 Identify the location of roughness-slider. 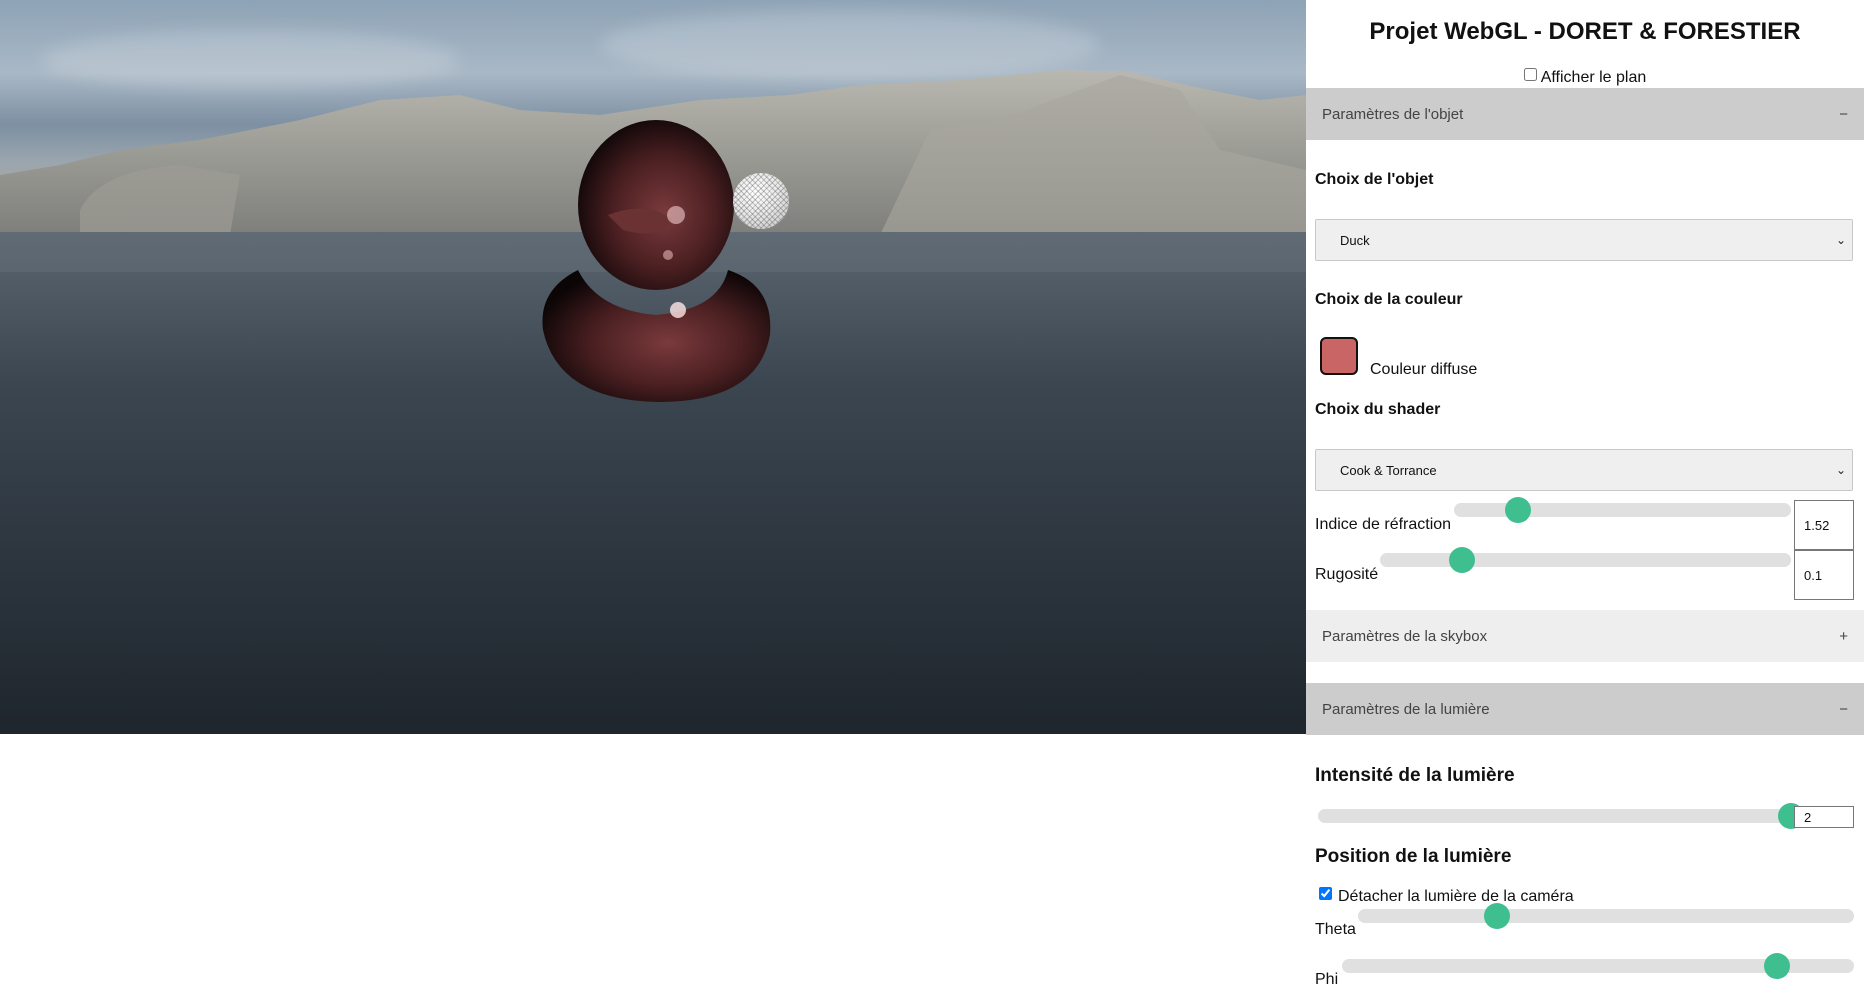
(1585, 560).